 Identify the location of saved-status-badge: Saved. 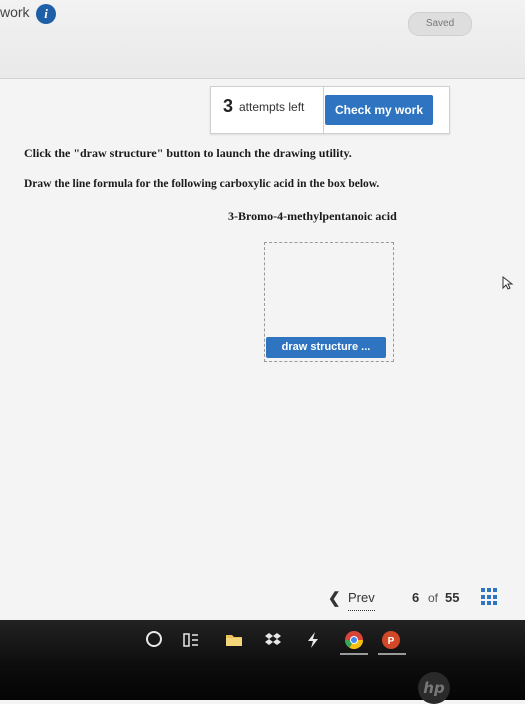
(440, 24).